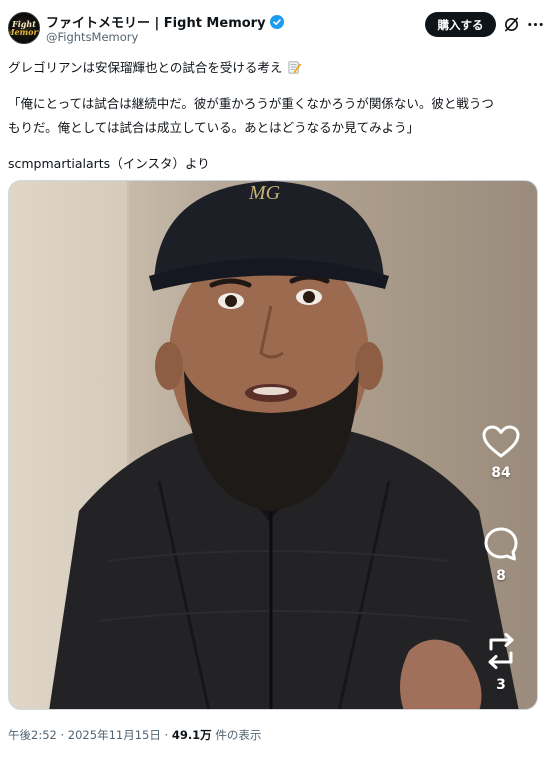 This screenshot has height=758, width=557. I want to click on view-count-suffix: 件の表示, so click(236, 735).